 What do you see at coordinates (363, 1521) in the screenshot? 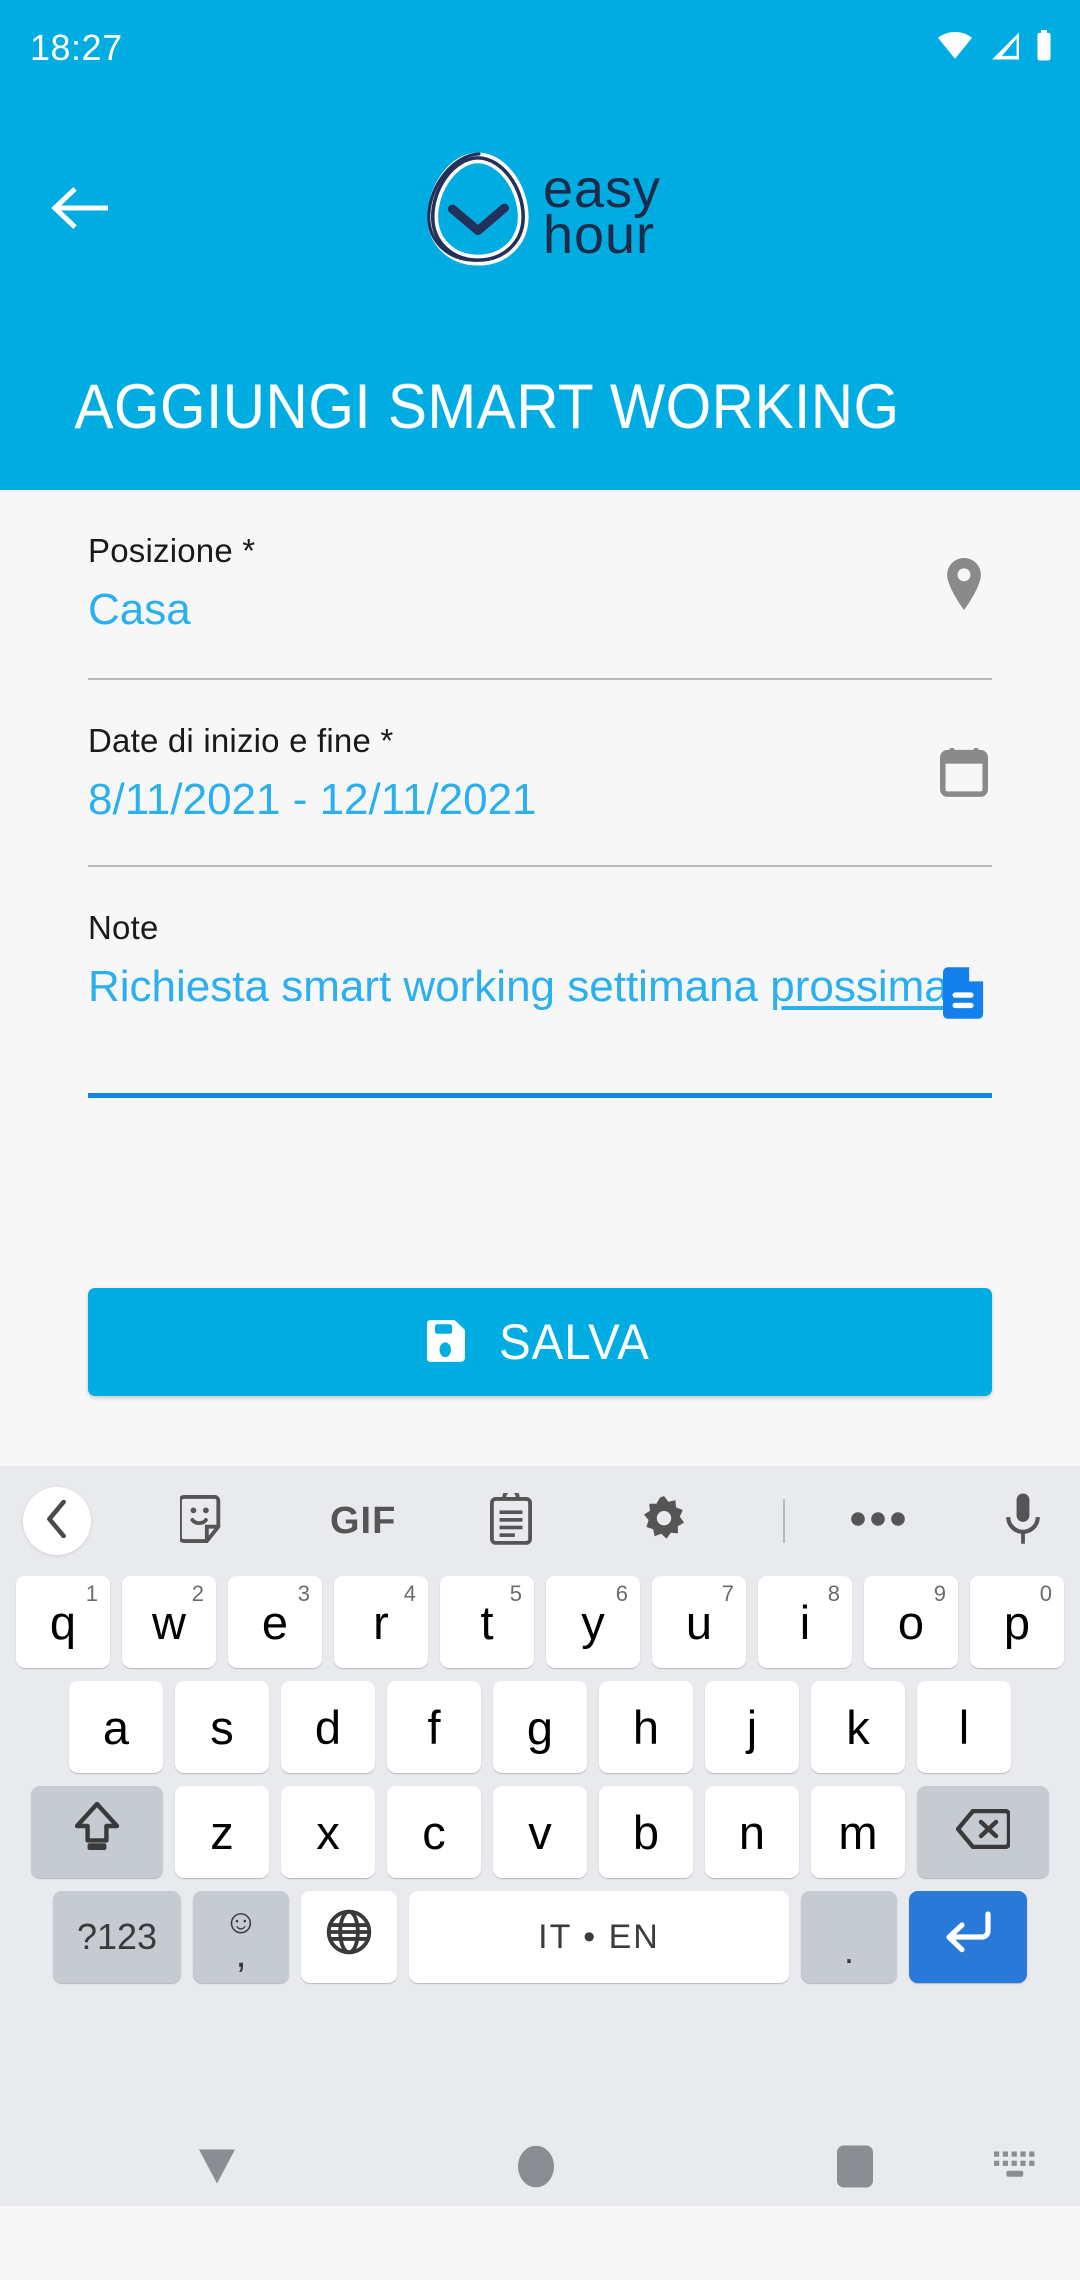
I see `gif-button: GIF` at bounding box center [363, 1521].